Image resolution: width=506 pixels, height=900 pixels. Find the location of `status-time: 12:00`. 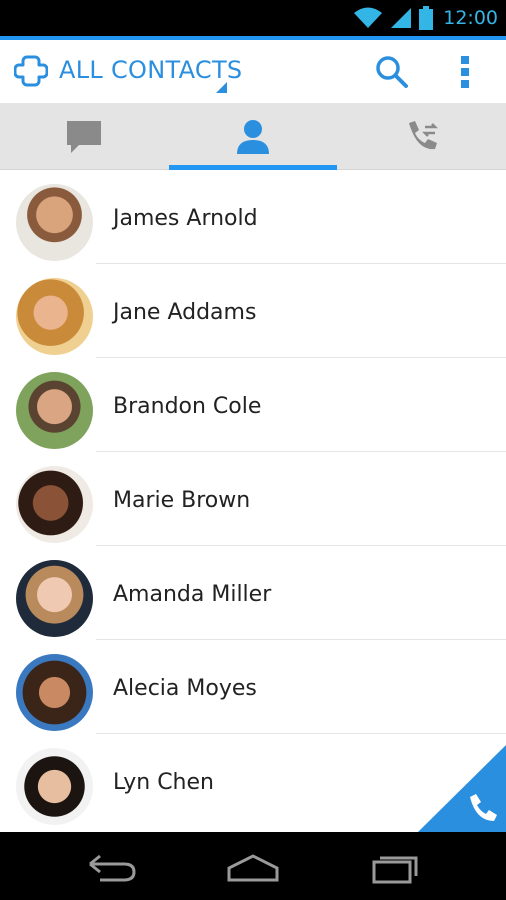

status-time: 12:00 is located at coordinates (470, 18).